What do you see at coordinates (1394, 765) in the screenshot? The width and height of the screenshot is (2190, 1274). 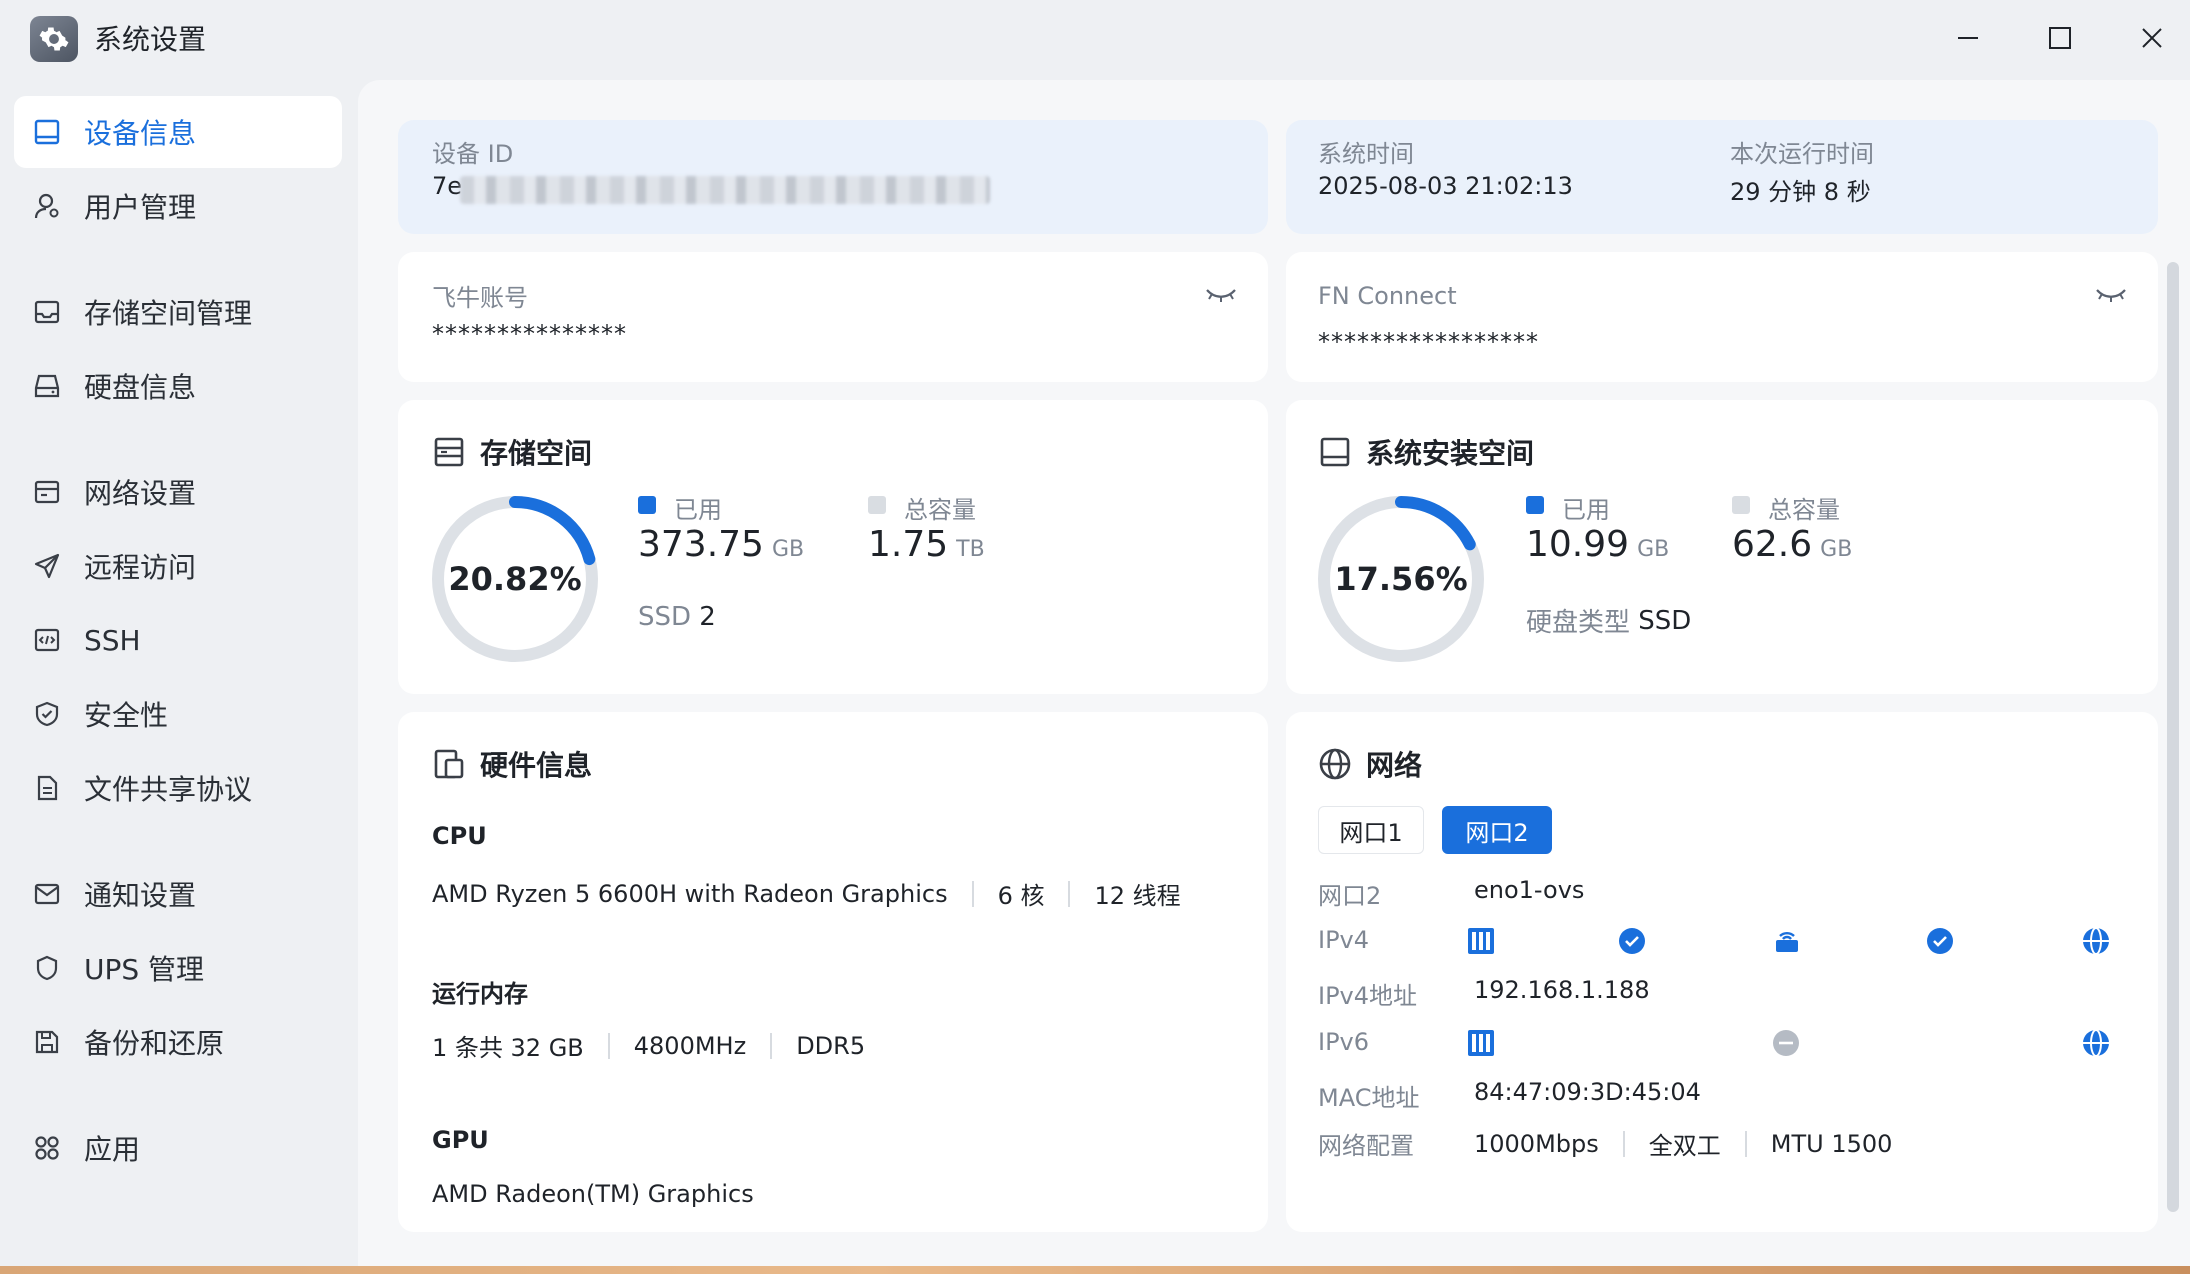 I see `network-title-text: 网络` at bounding box center [1394, 765].